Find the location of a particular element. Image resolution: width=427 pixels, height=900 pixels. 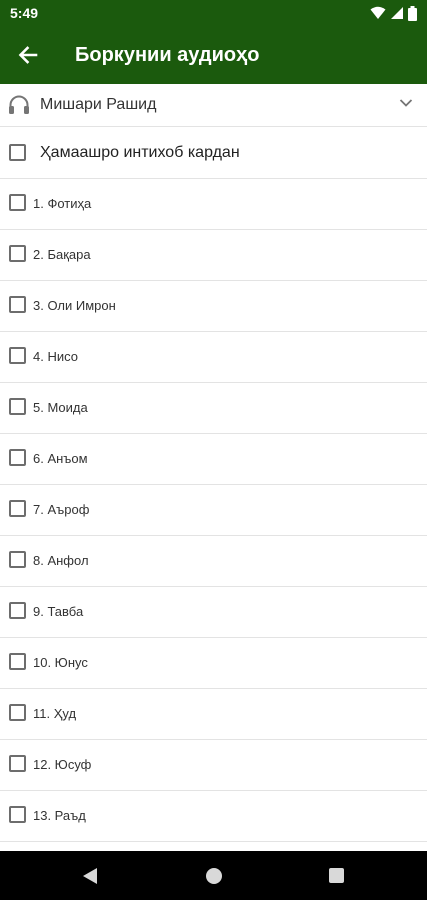

surah-label: 8. Анфол is located at coordinates (61, 560).